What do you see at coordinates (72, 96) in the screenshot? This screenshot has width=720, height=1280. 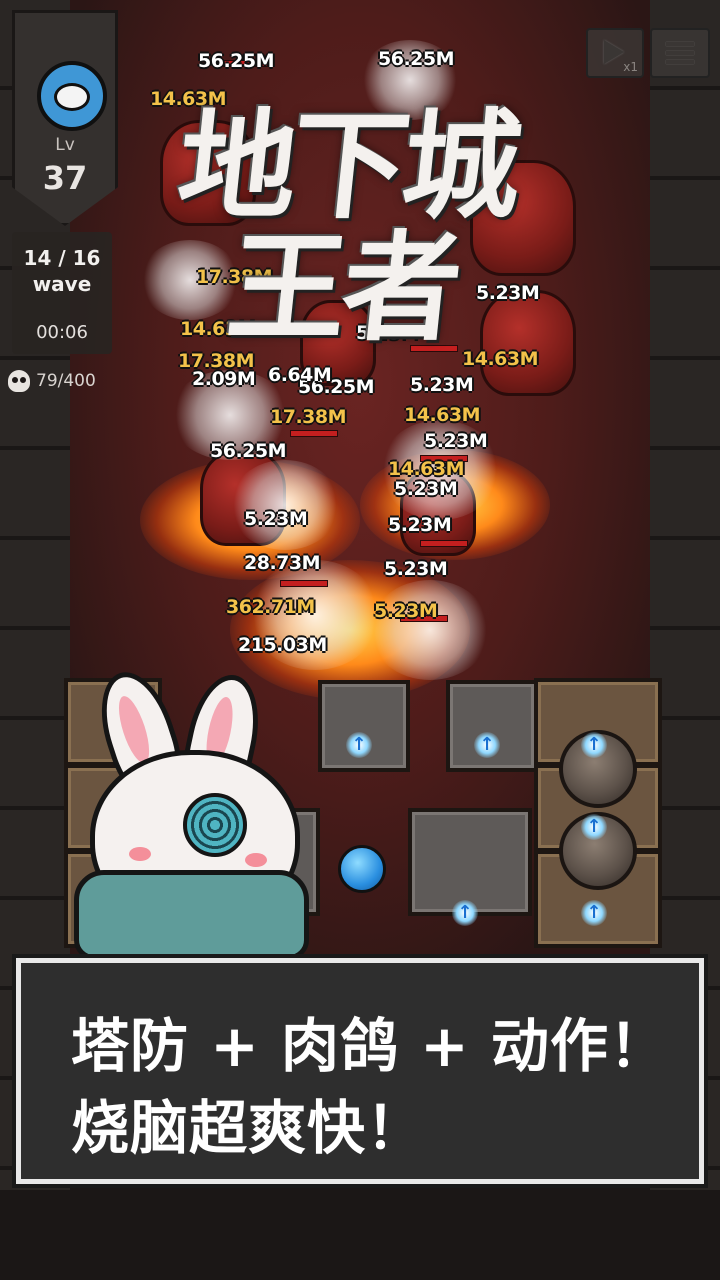 I see `blue-eye-avatar-icon` at bounding box center [72, 96].